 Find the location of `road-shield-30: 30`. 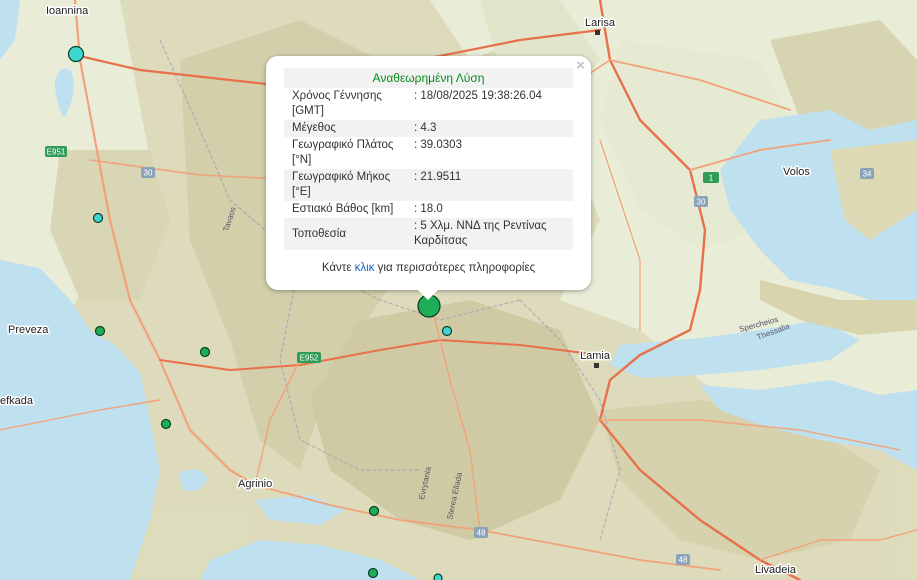

road-shield-30: 30 is located at coordinates (148, 172).